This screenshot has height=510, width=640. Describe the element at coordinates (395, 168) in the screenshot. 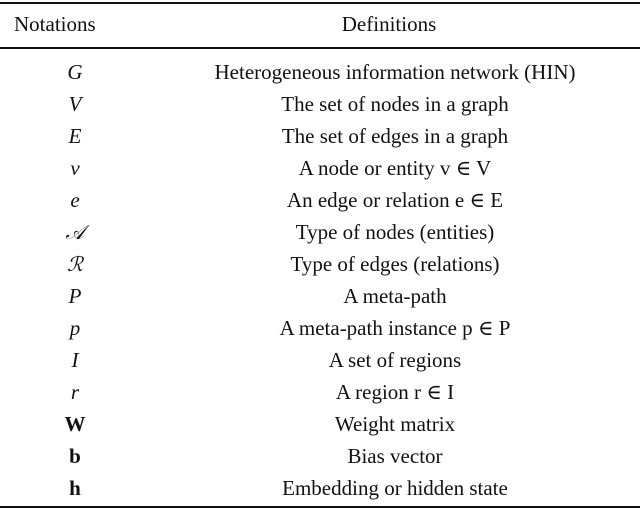

I see `notation-definition: A node or entity v ∈ V` at that location.